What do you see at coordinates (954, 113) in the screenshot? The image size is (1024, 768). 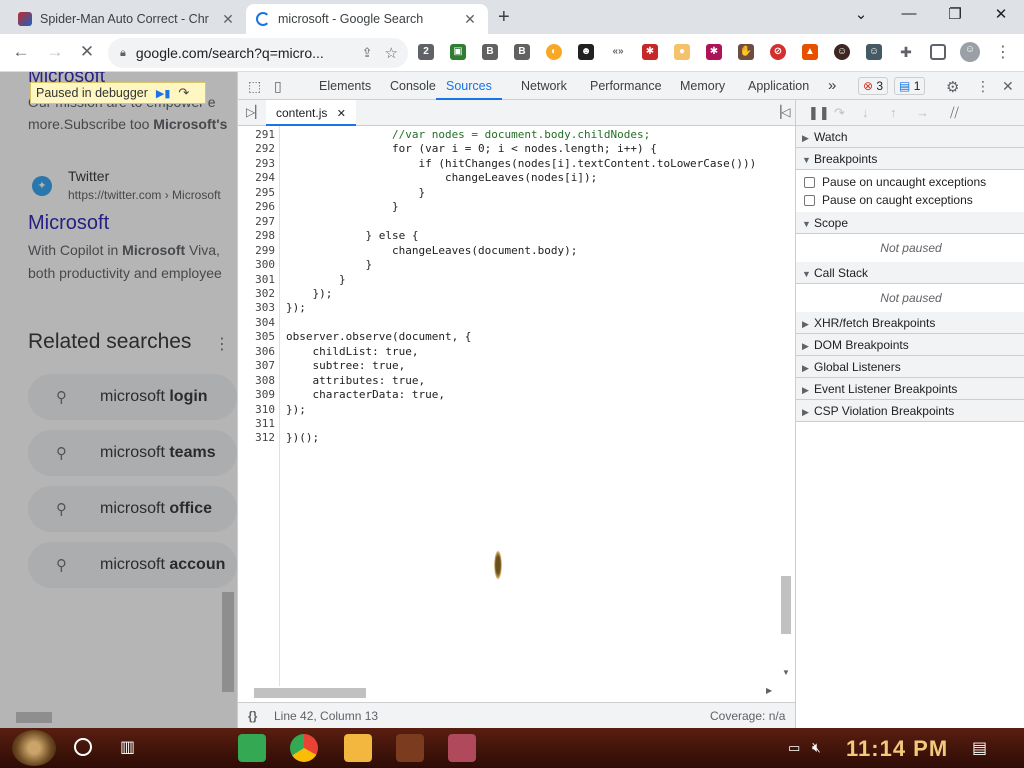 I see `deactivate-breakpoints-icon: ⧸⧸` at bounding box center [954, 113].